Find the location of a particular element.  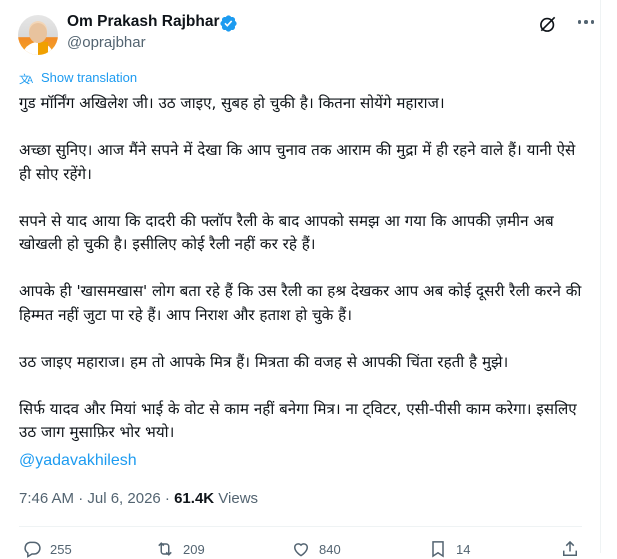

tweet-metadata: 7:46 AM · Jul 6, 2026 · 61.4K Views is located at coordinates (138, 498).